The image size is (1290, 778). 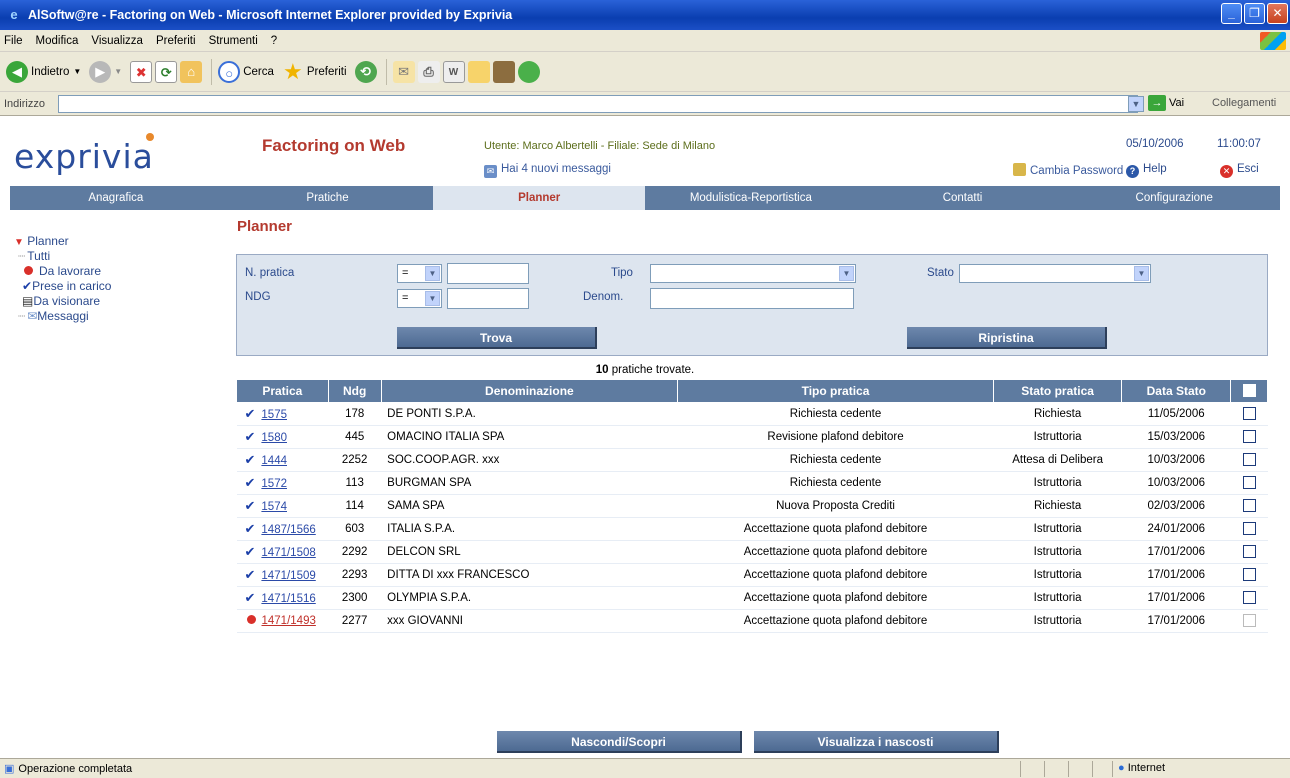 What do you see at coordinates (1146, 170) in the screenshot?
I see `help-link: ? Help` at bounding box center [1146, 170].